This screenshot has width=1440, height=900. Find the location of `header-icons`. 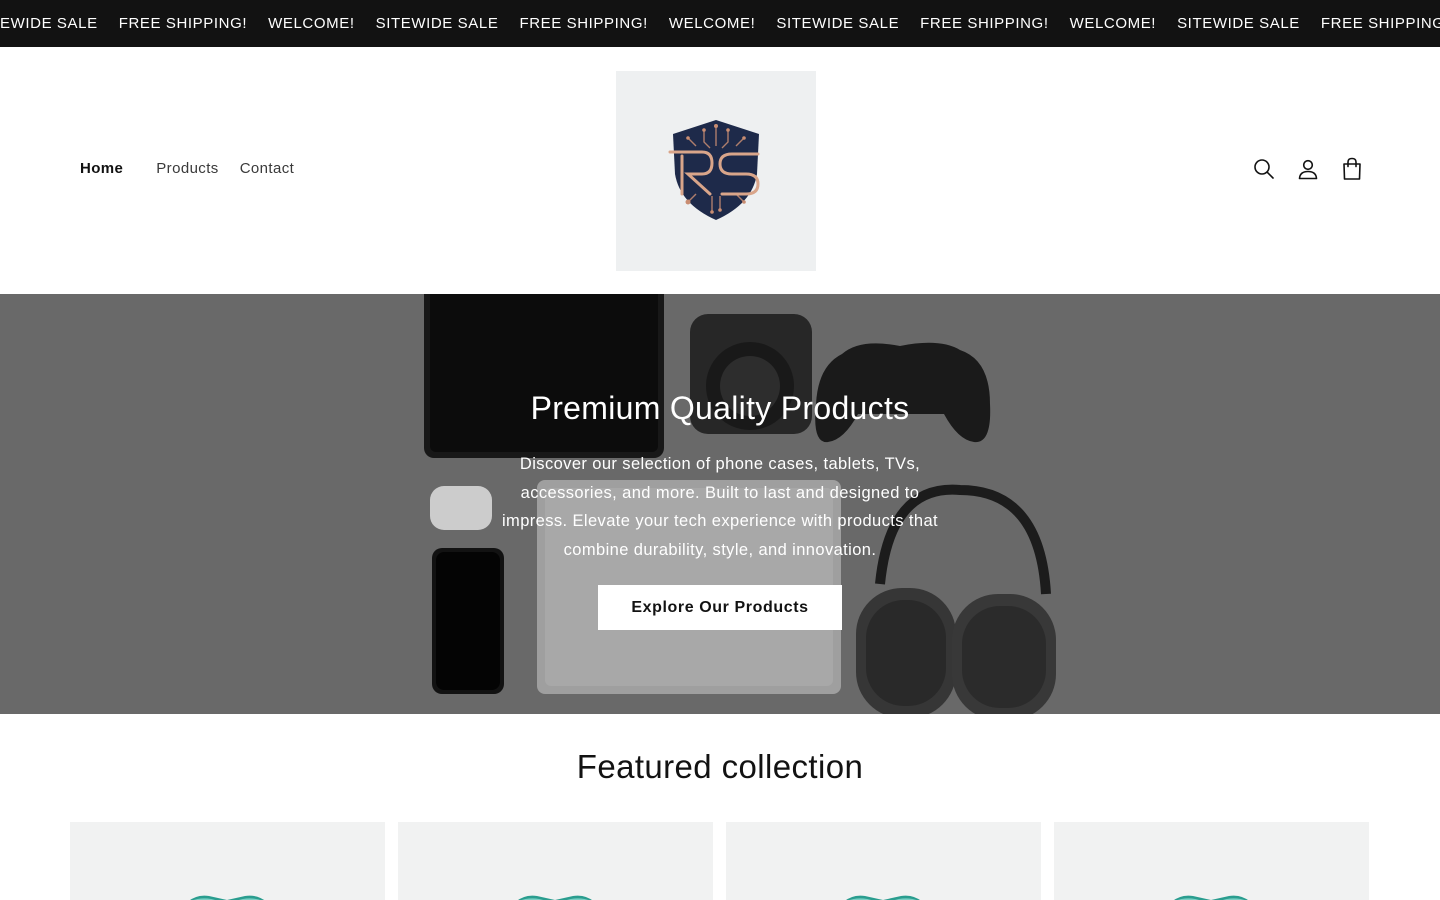

header-icons is located at coordinates (1298, 169).